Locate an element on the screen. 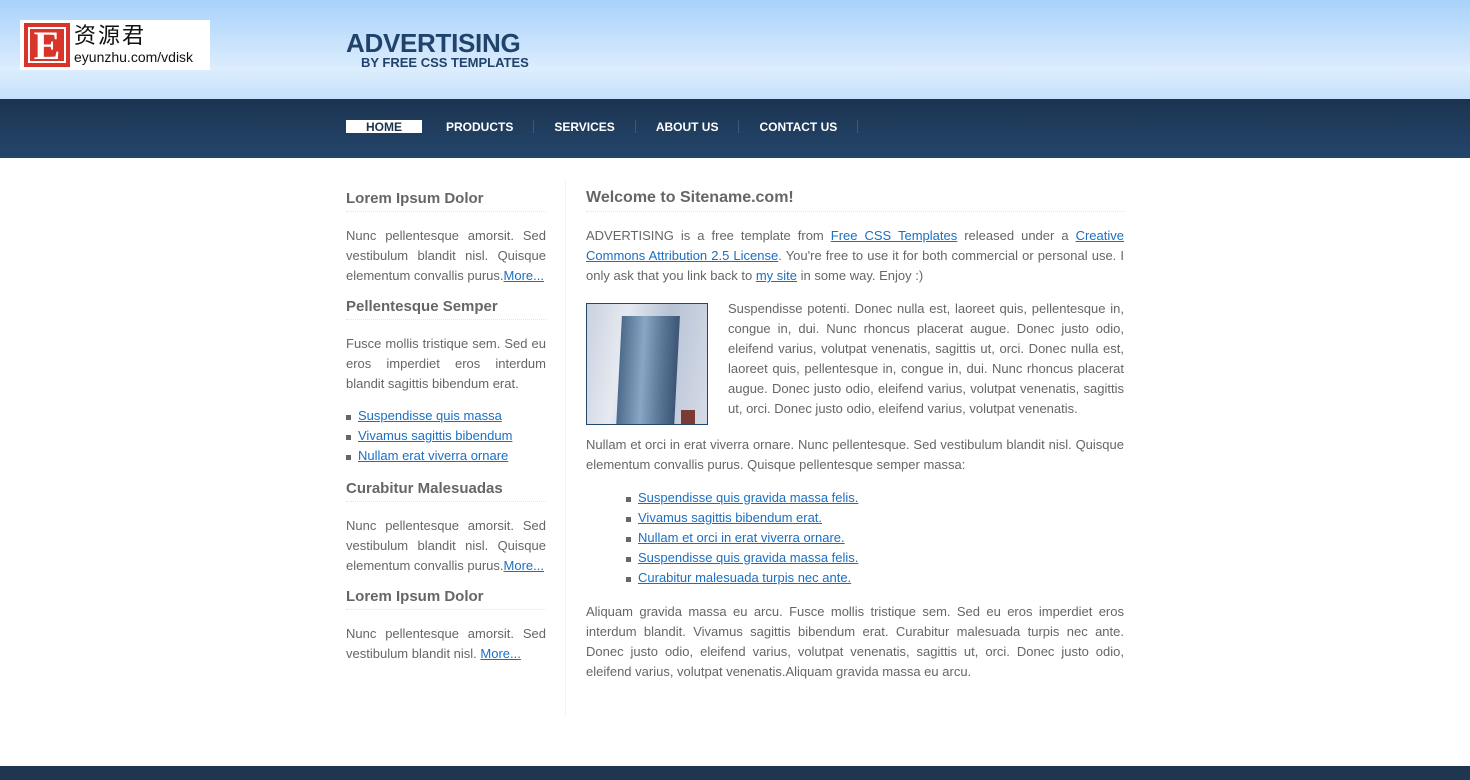 The image size is (1470, 780). content-link: Nullam et orci in erat viverra ornare. is located at coordinates (741, 537).